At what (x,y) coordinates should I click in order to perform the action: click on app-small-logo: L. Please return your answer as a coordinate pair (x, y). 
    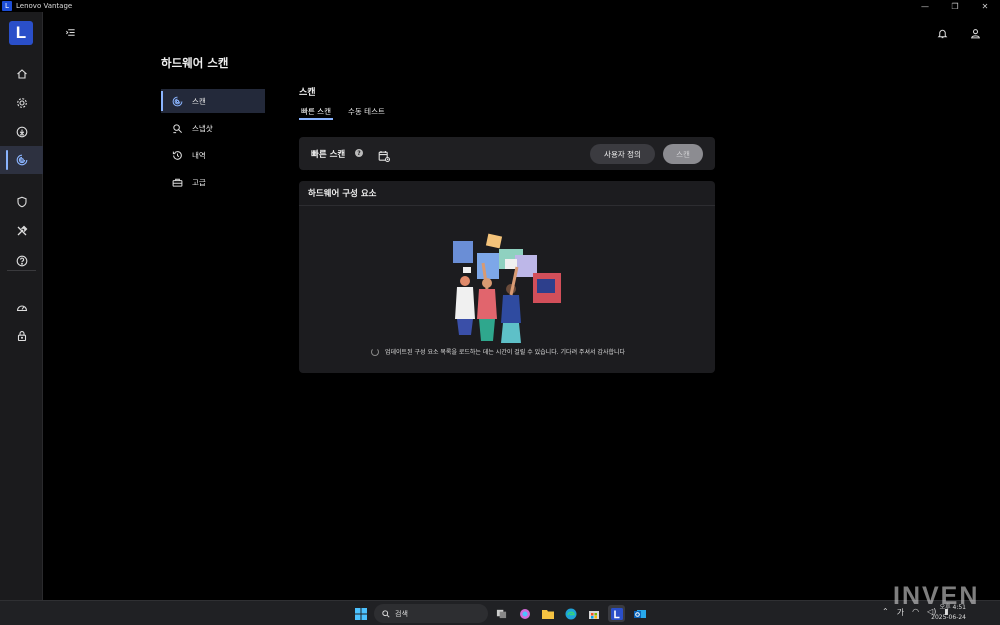
    Looking at the image, I should click on (7, 6).